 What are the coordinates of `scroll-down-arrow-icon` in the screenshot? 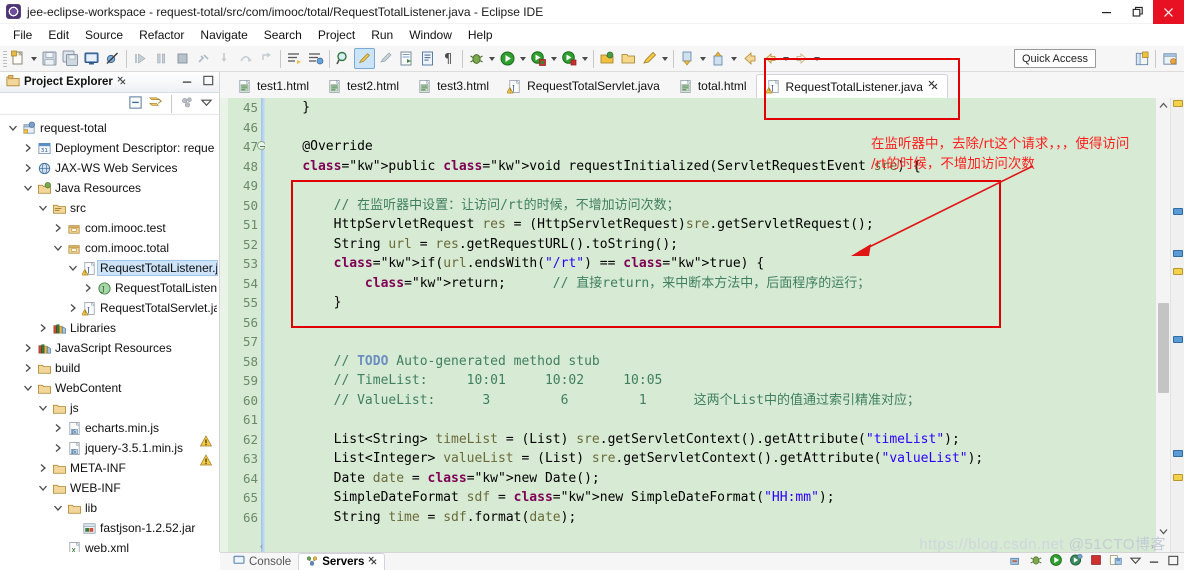 It's located at (1163, 531).